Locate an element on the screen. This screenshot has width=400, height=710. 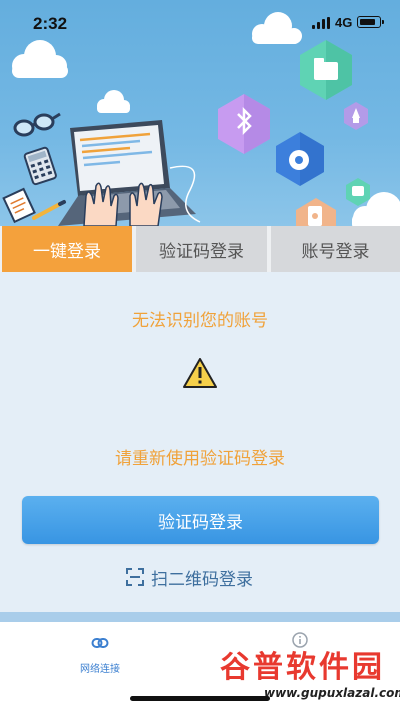
scan-icon is located at coordinates (135, 577).